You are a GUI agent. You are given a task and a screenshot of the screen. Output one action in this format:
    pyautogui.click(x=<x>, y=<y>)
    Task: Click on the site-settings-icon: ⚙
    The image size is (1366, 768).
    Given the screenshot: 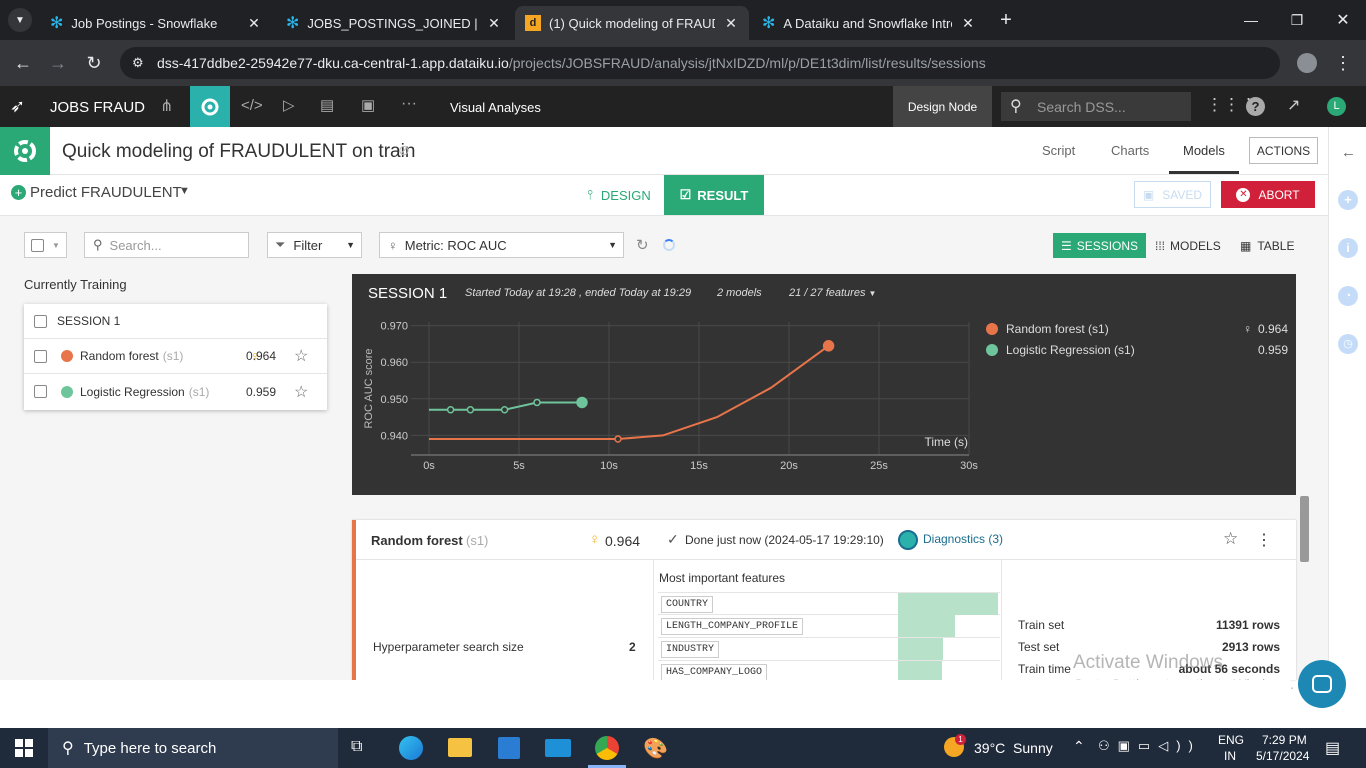 What is the action you would take?
    pyautogui.click(x=138, y=63)
    